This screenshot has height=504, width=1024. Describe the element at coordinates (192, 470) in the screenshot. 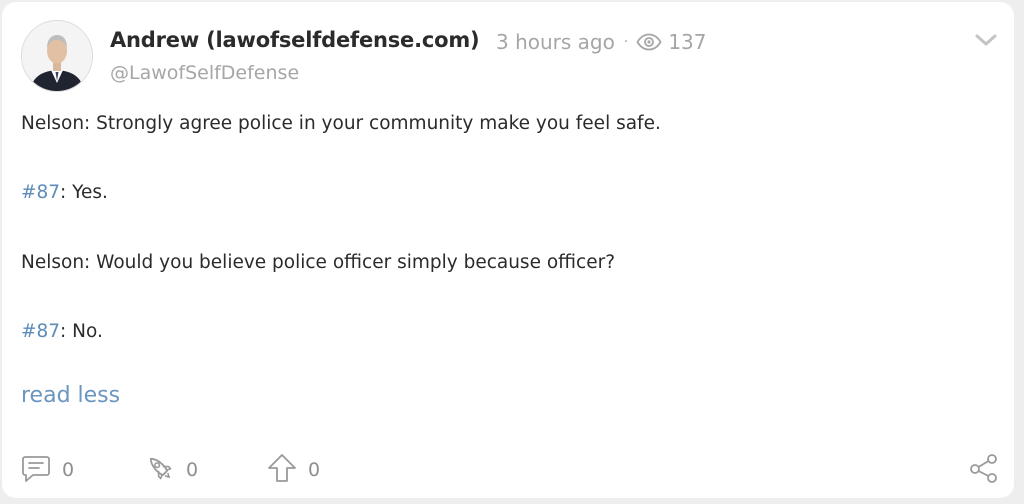

I see `like-count: 0` at that location.